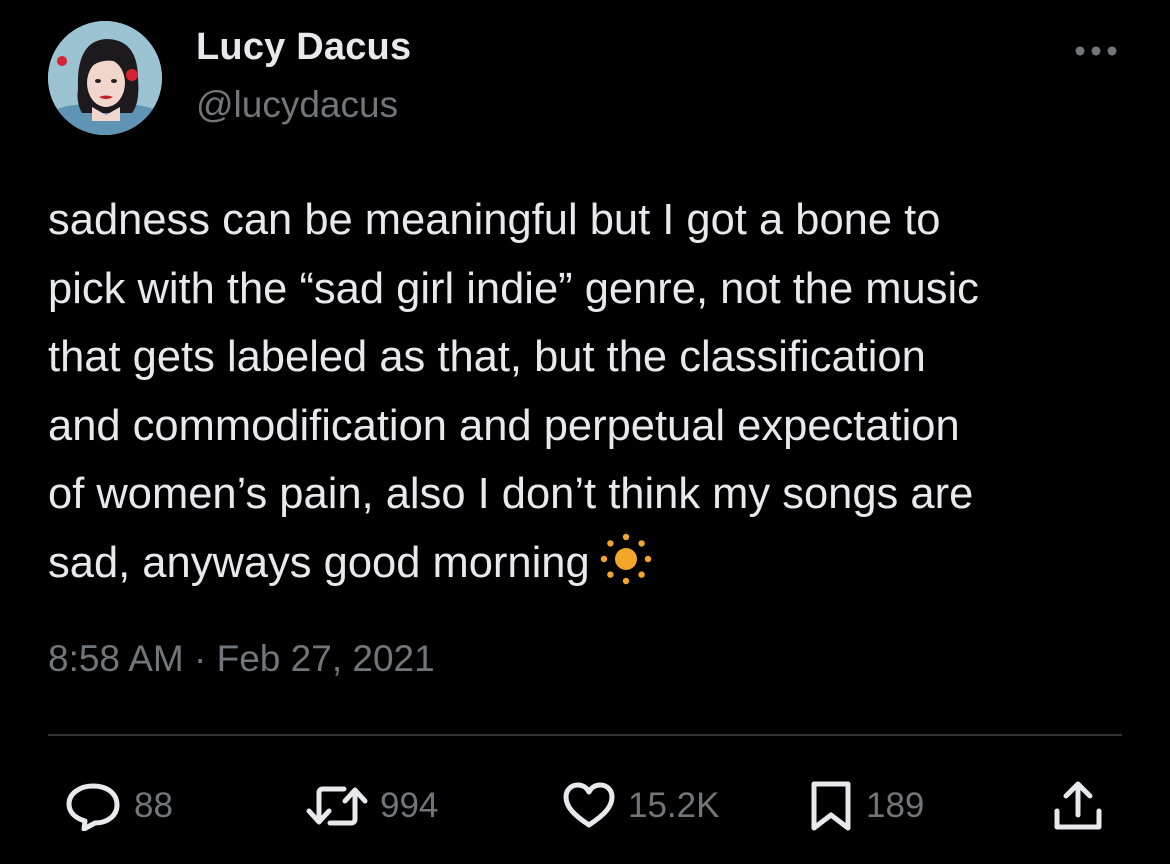 The image size is (1170, 864). Describe the element at coordinates (895, 805) in the screenshot. I see `bookmark-count: 189` at that location.